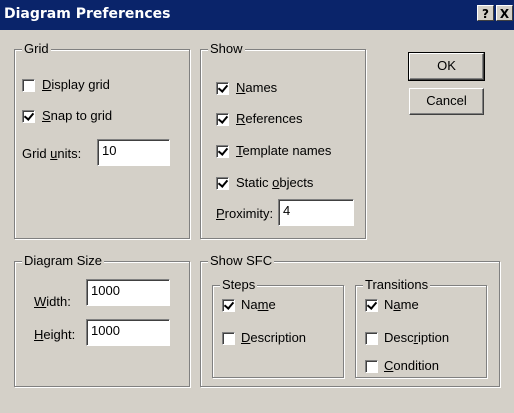 The width and height of the screenshot is (514, 413). Describe the element at coordinates (222, 119) in the screenshot. I see `references-checkbox` at that location.